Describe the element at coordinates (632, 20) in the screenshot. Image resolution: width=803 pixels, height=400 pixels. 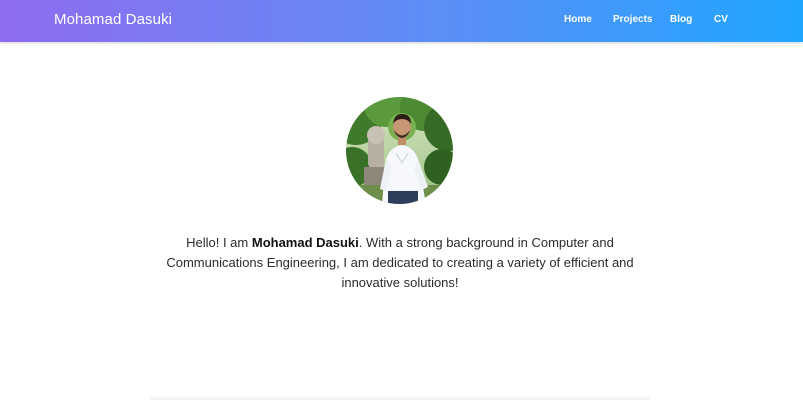
I see `nav-link-projects: Projects` at that location.